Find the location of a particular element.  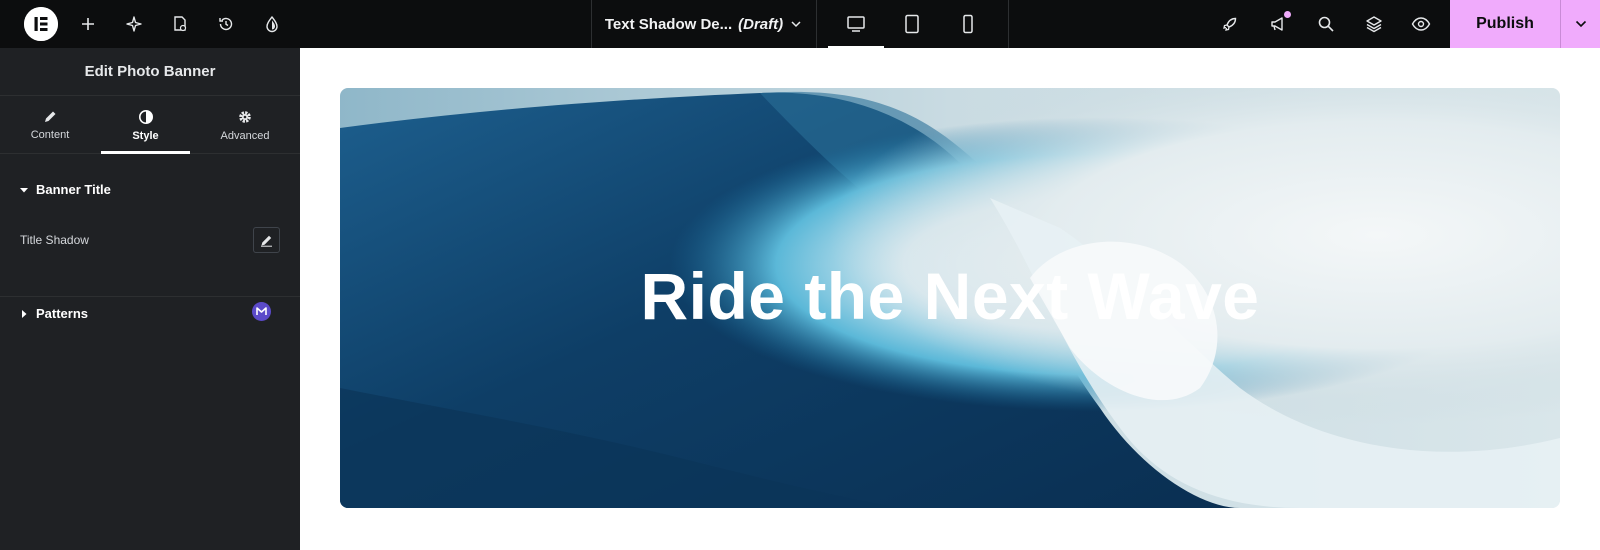

contrast-icon is located at coordinates (145, 116).